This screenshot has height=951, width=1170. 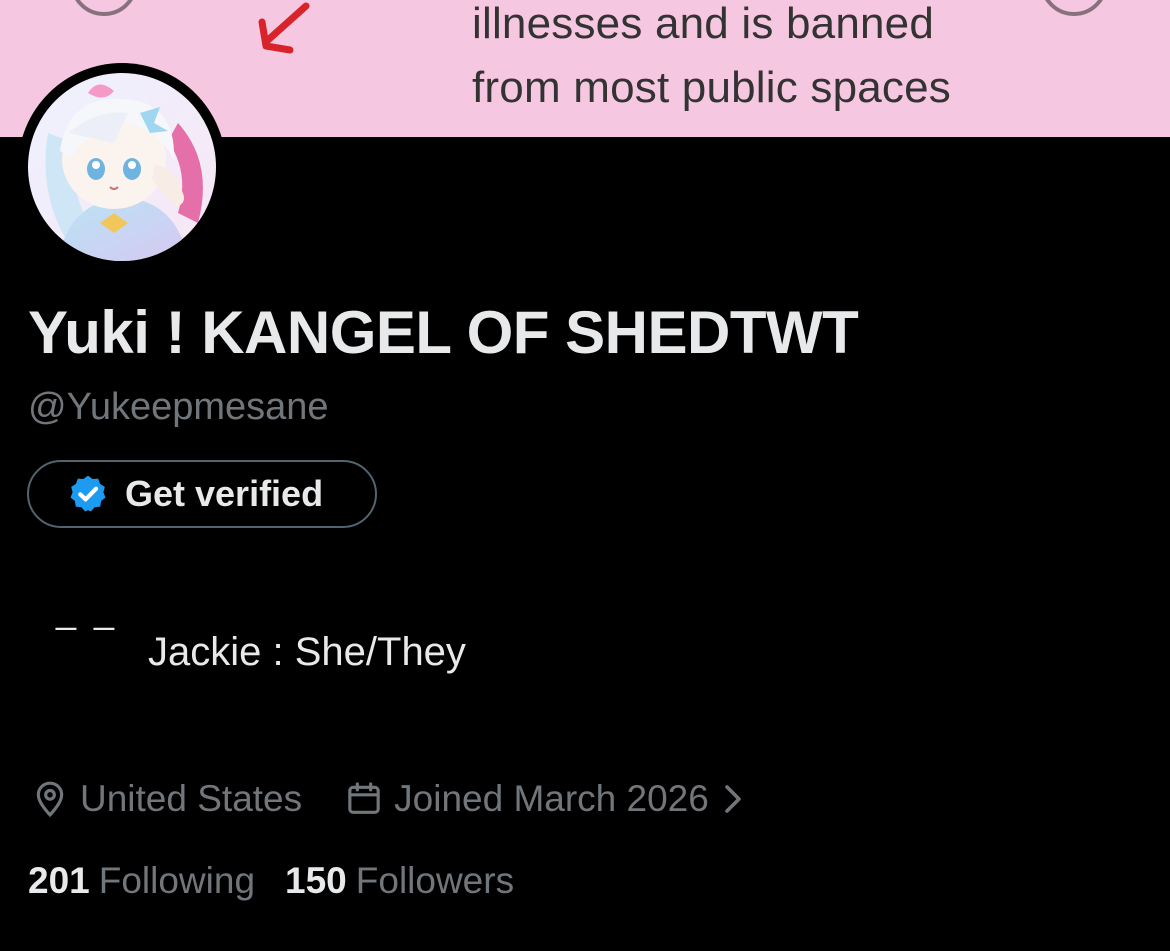 I want to click on profile-meta: United States Joined March 2026, so click(x=387, y=799).